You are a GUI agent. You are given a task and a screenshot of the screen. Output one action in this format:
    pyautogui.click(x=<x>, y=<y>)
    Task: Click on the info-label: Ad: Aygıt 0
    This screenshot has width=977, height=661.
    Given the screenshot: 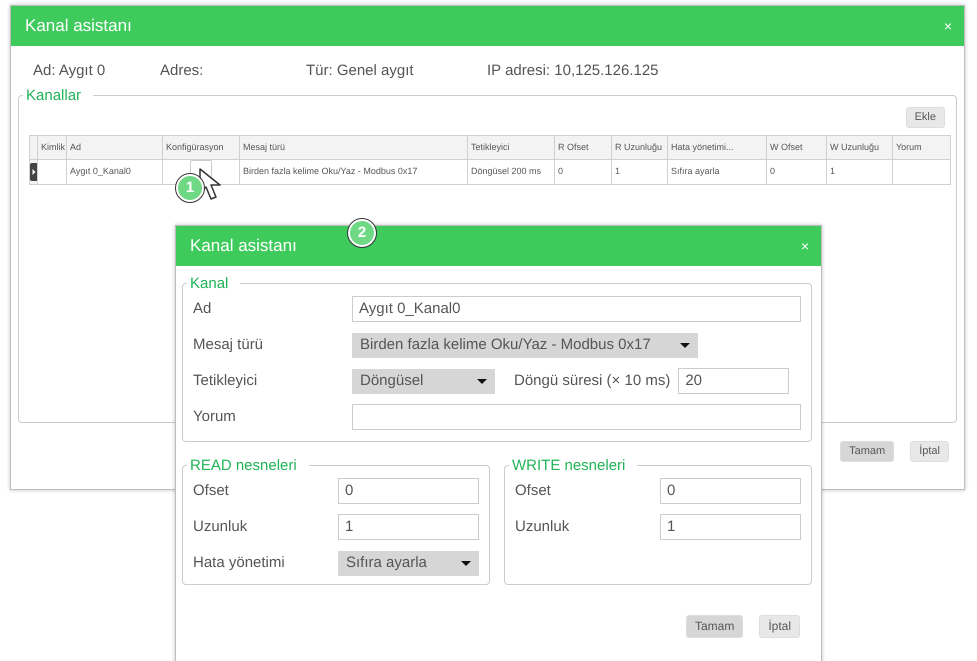 What is the action you would take?
    pyautogui.click(x=69, y=71)
    